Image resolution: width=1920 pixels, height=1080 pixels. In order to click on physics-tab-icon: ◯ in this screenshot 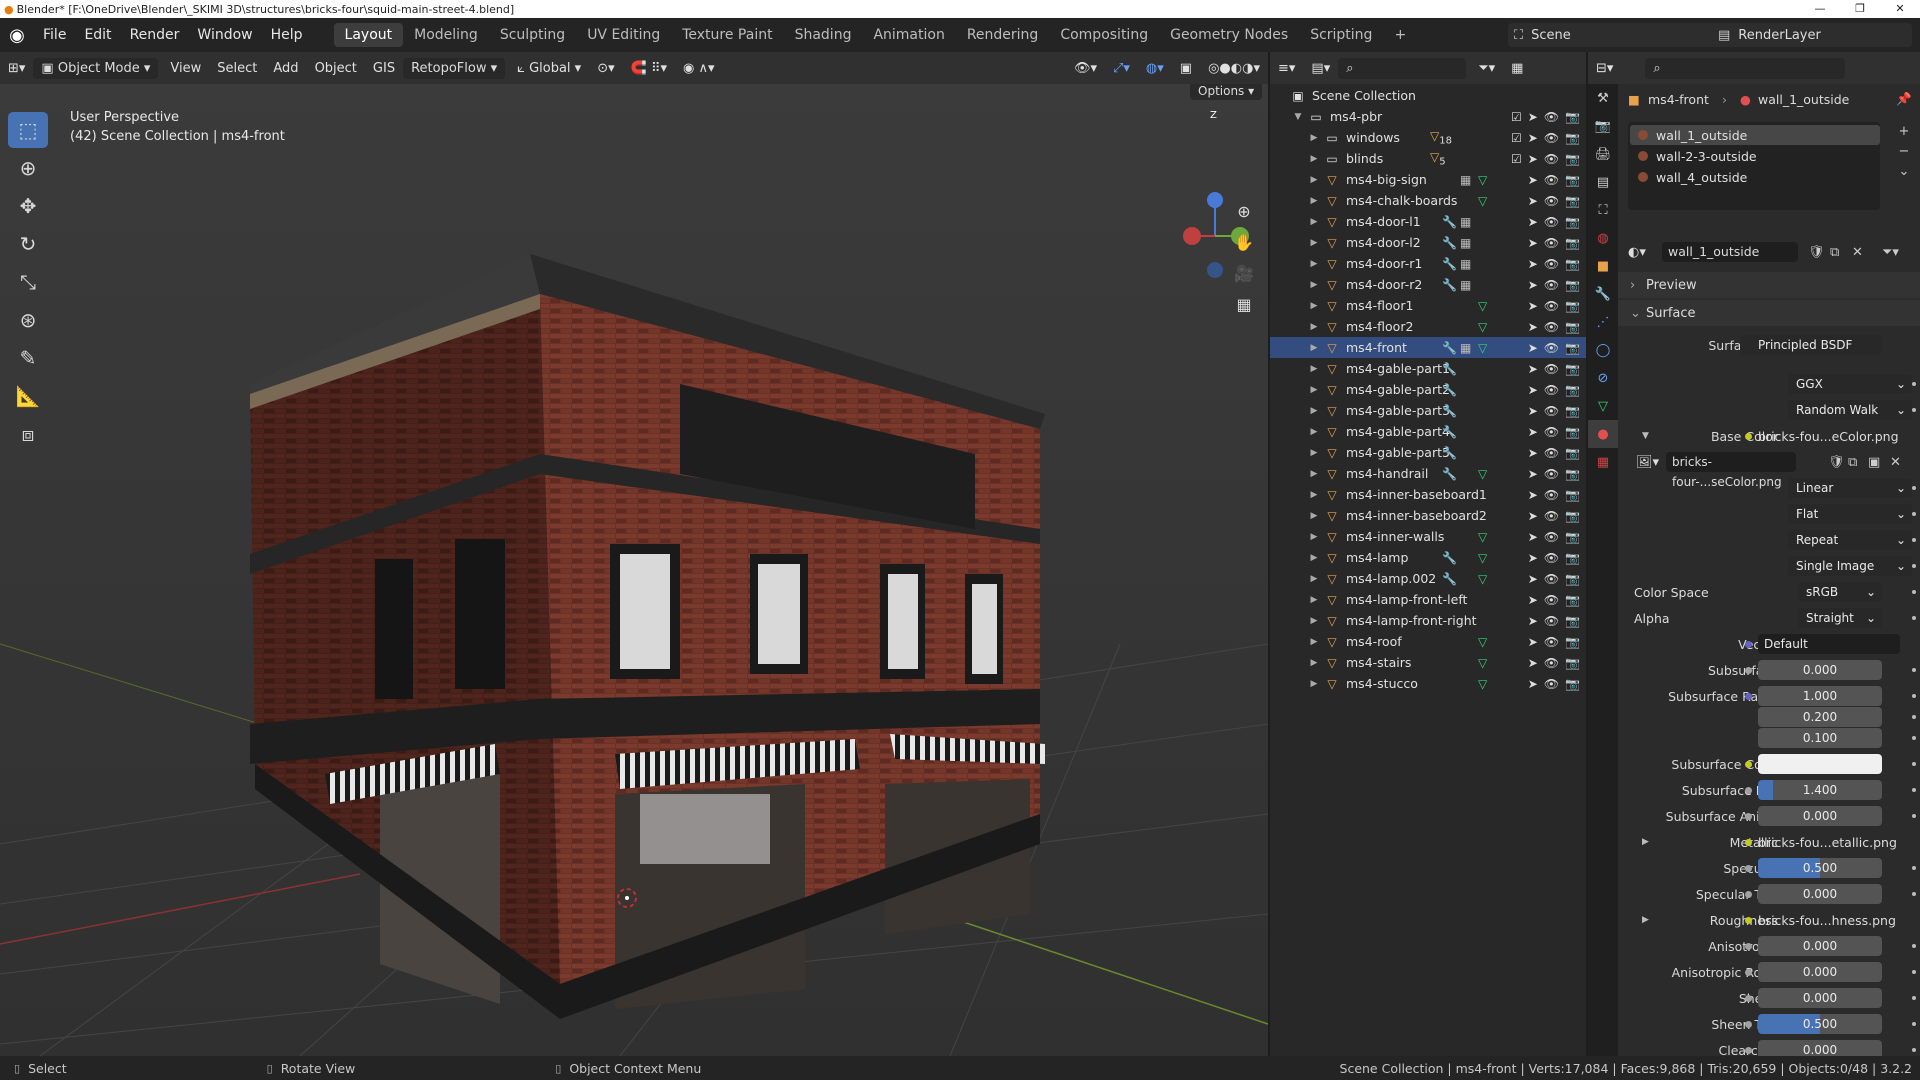, I will do `click(1603, 350)`.